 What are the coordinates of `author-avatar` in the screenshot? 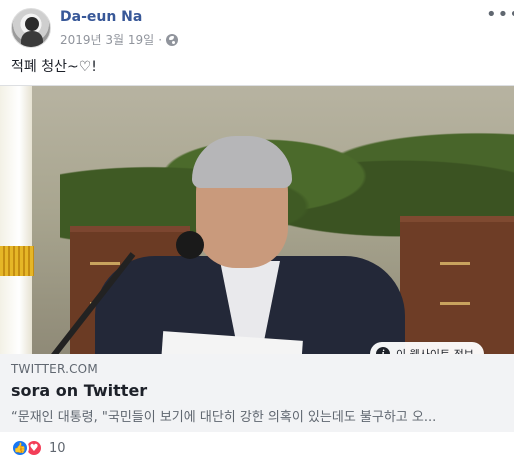 It's located at (31, 28).